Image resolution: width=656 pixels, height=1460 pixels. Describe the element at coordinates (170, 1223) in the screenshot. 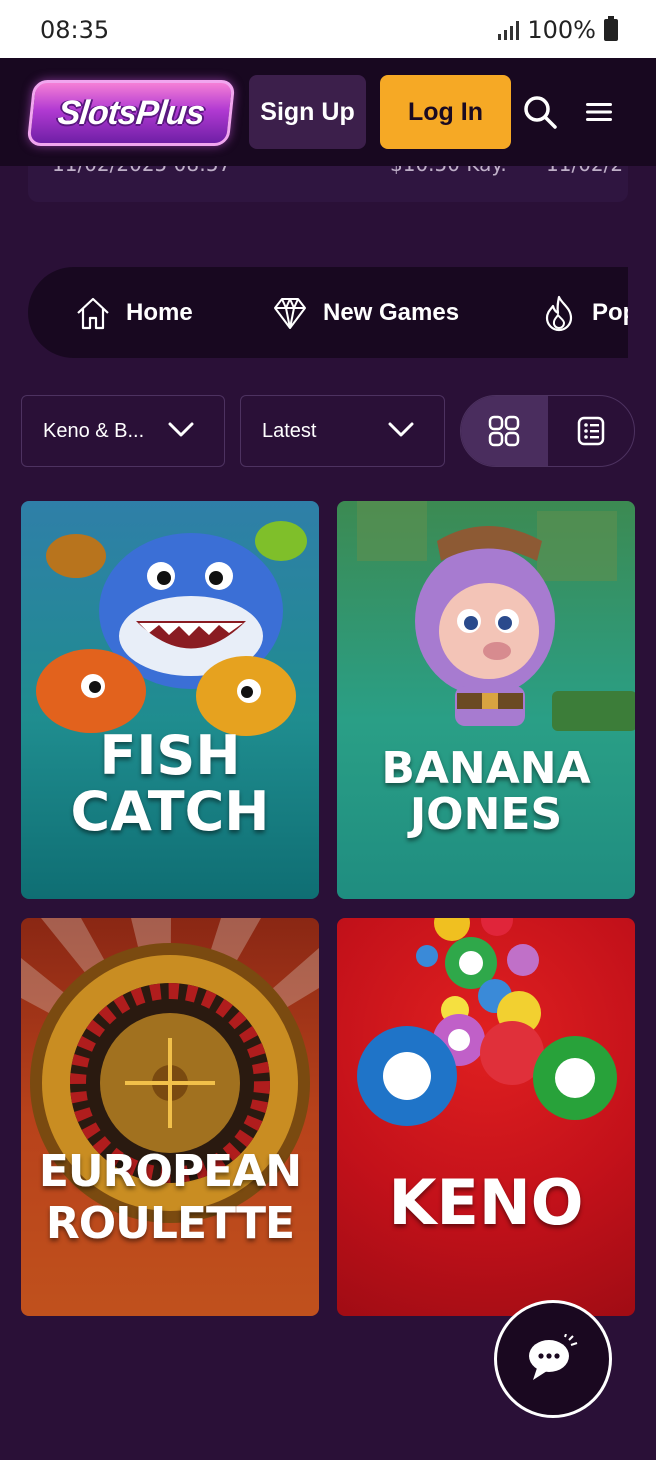

I see `game-title-line2: ROULETTE` at that location.